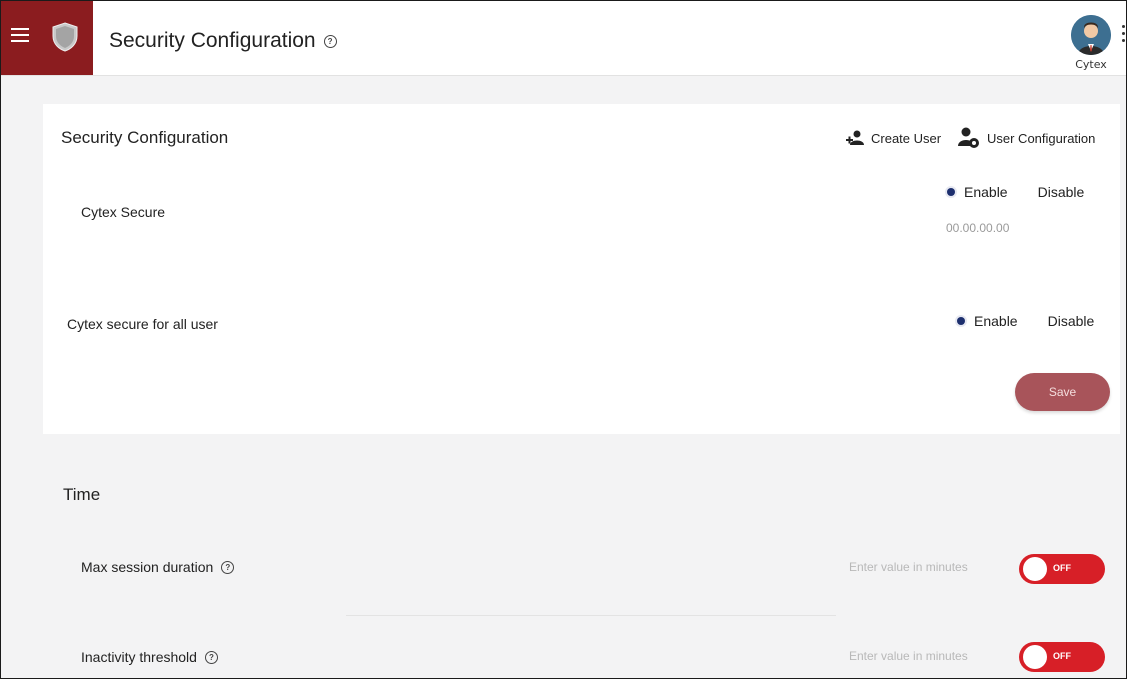 The height and width of the screenshot is (679, 1127). What do you see at coordinates (855, 137) in the screenshot?
I see `add-user-icon` at bounding box center [855, 137].